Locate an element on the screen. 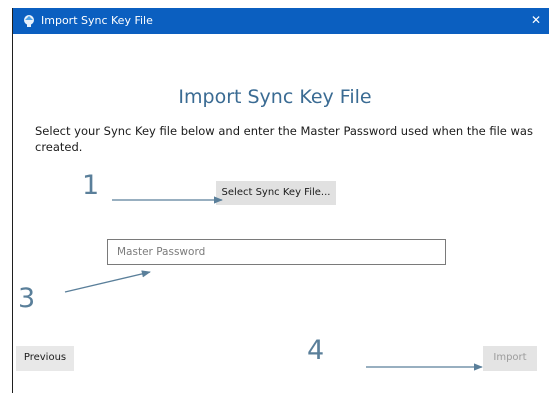 This screenshot has width=549, height=393. annotation-step-4: 4 is located at coordinates (316, 350).